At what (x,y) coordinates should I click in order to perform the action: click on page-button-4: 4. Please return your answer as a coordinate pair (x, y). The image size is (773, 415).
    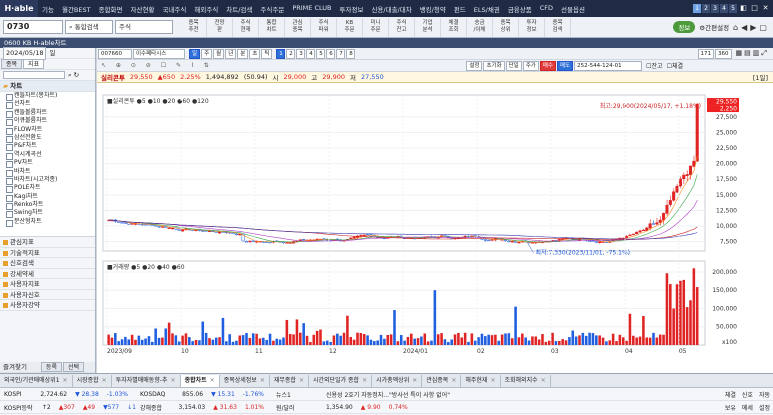
    Looking at the image, I should click on (724, 8).